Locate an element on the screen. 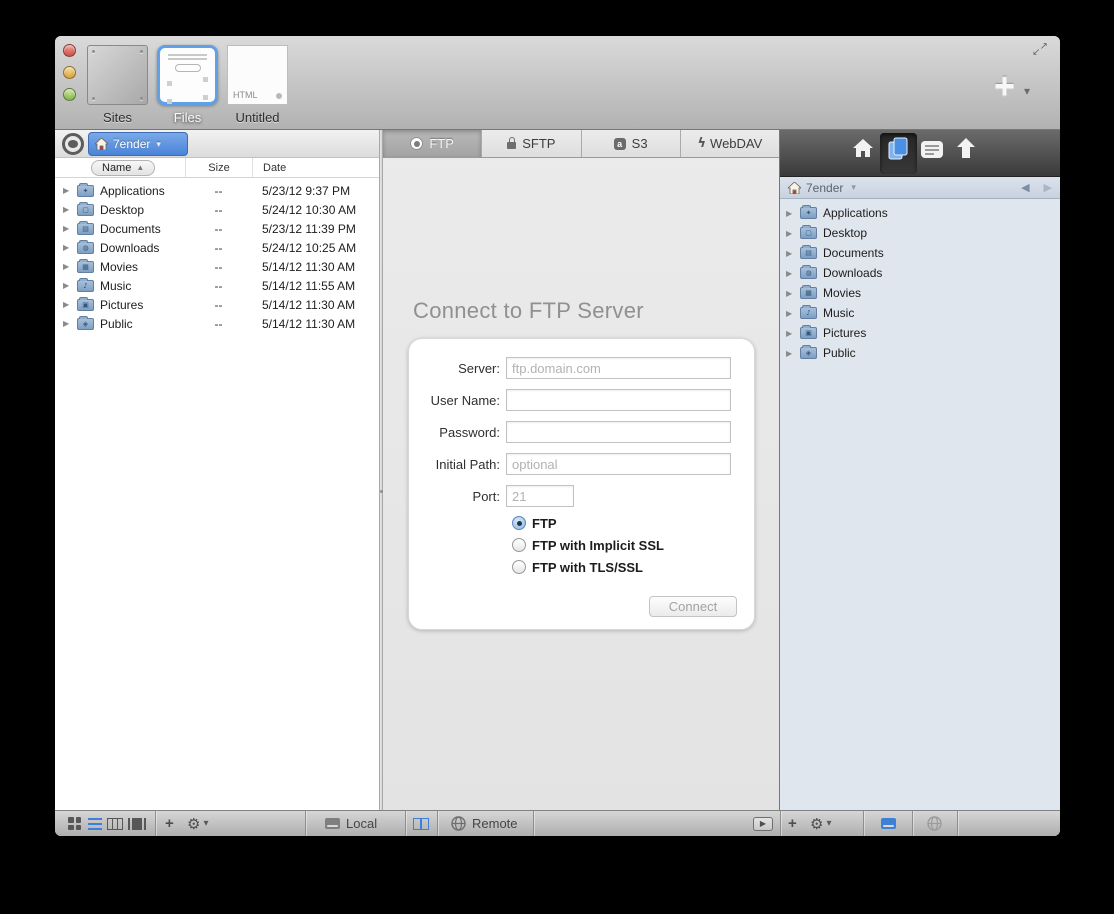  minimize-button is located at coordinates (69, 72).